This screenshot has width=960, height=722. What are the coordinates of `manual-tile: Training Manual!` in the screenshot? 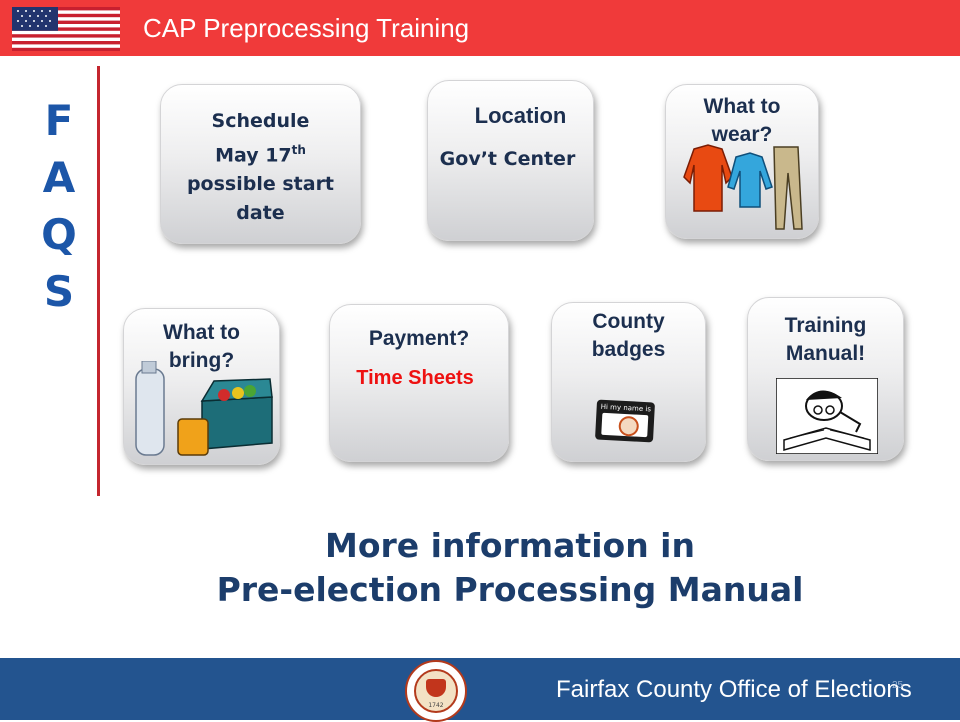 It's located at (825, 379).